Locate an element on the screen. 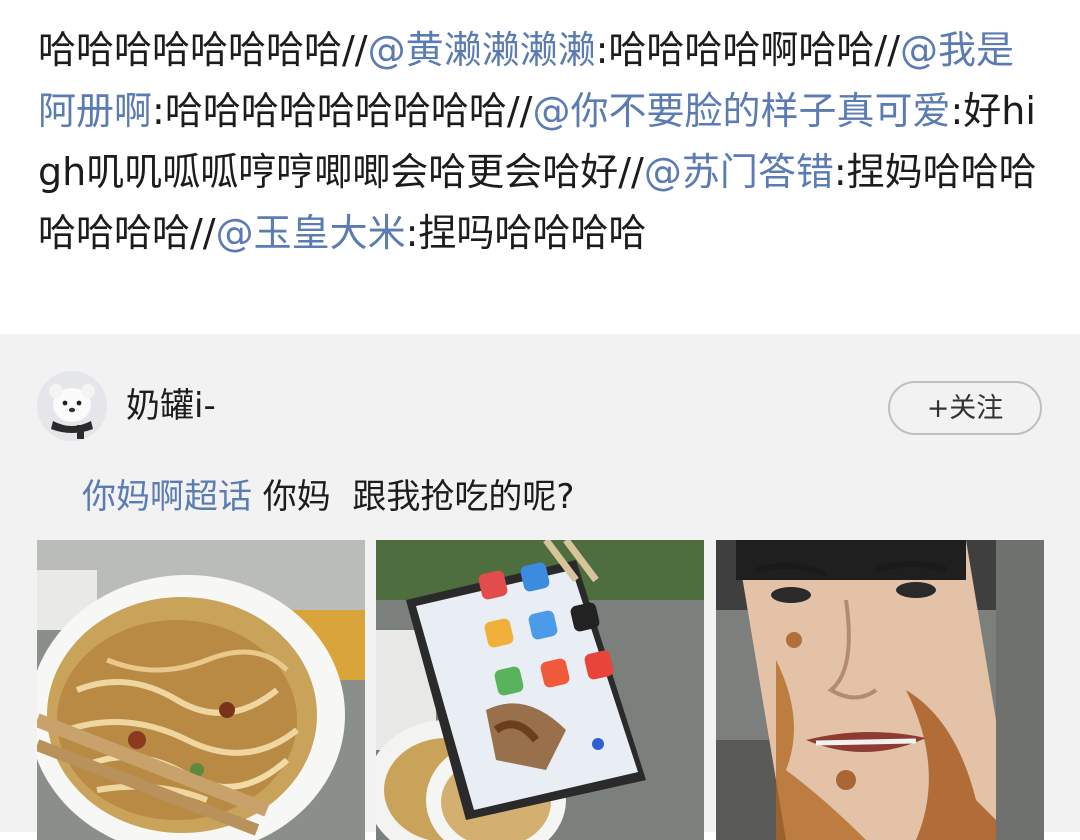 The image size is (1080, 840). mention-link: @玉皇大米 is located at coordinates (311, 233).